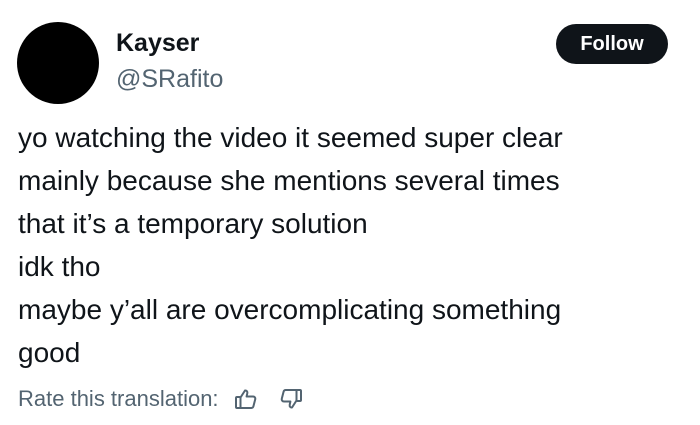  Describe the element at coordinates (118, 398) in the screenshot. I see `rate-translation-label: Rate this translation:` at that location.